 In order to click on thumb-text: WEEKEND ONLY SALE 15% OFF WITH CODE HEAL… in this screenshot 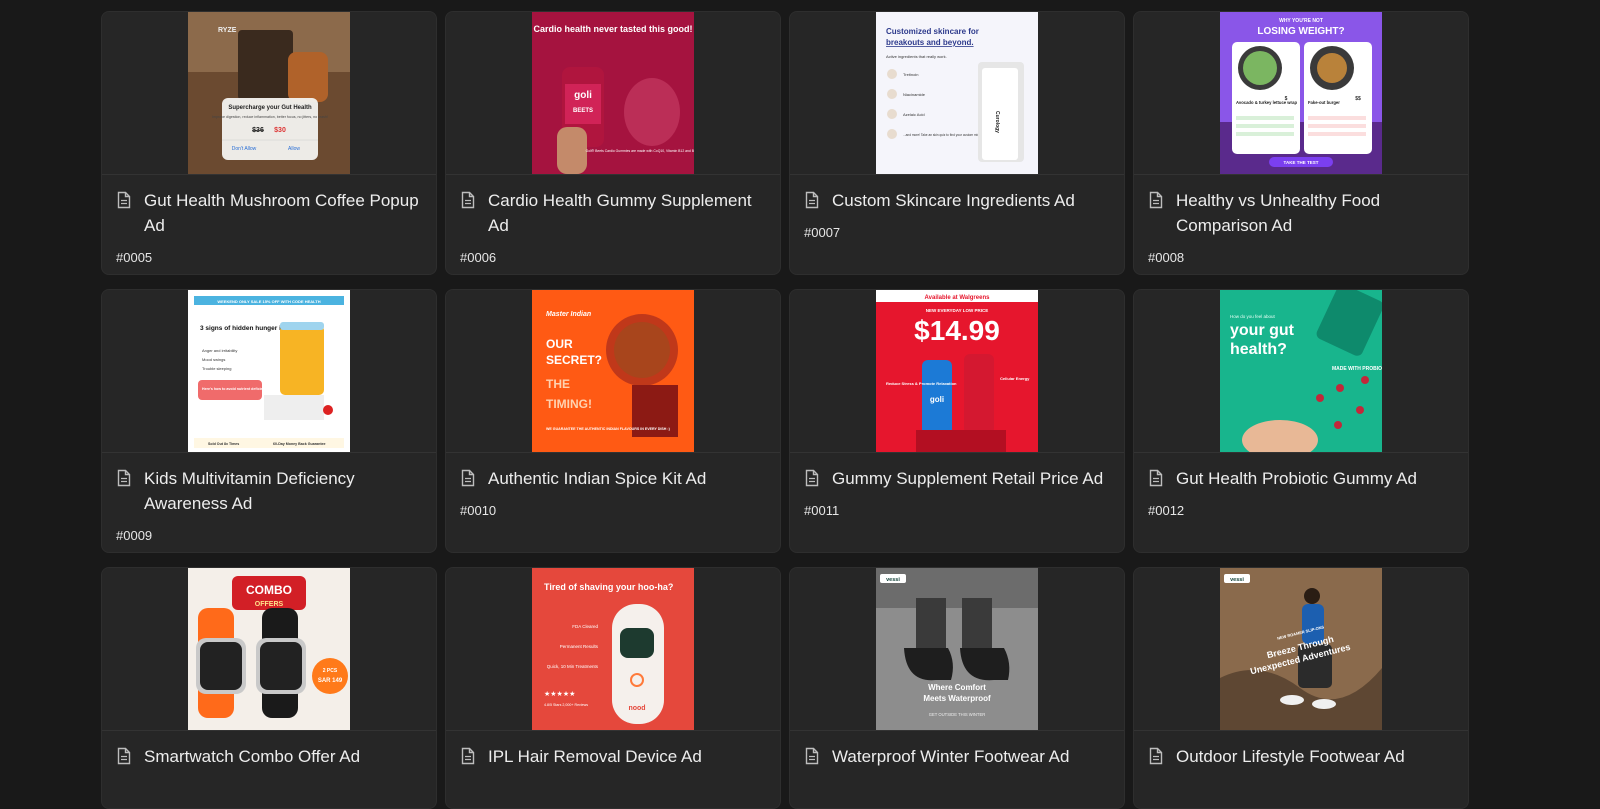, I will do `click(268, 301)`.